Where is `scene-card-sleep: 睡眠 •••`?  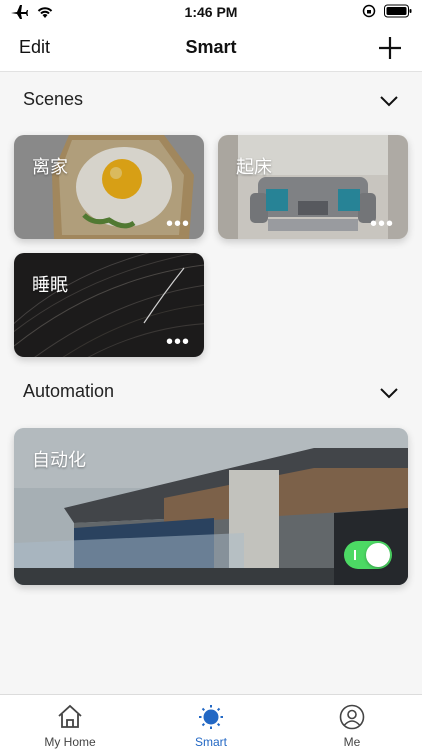 scene-card-sleep: 睡眠 ••• is located at coordinates (109, 305).